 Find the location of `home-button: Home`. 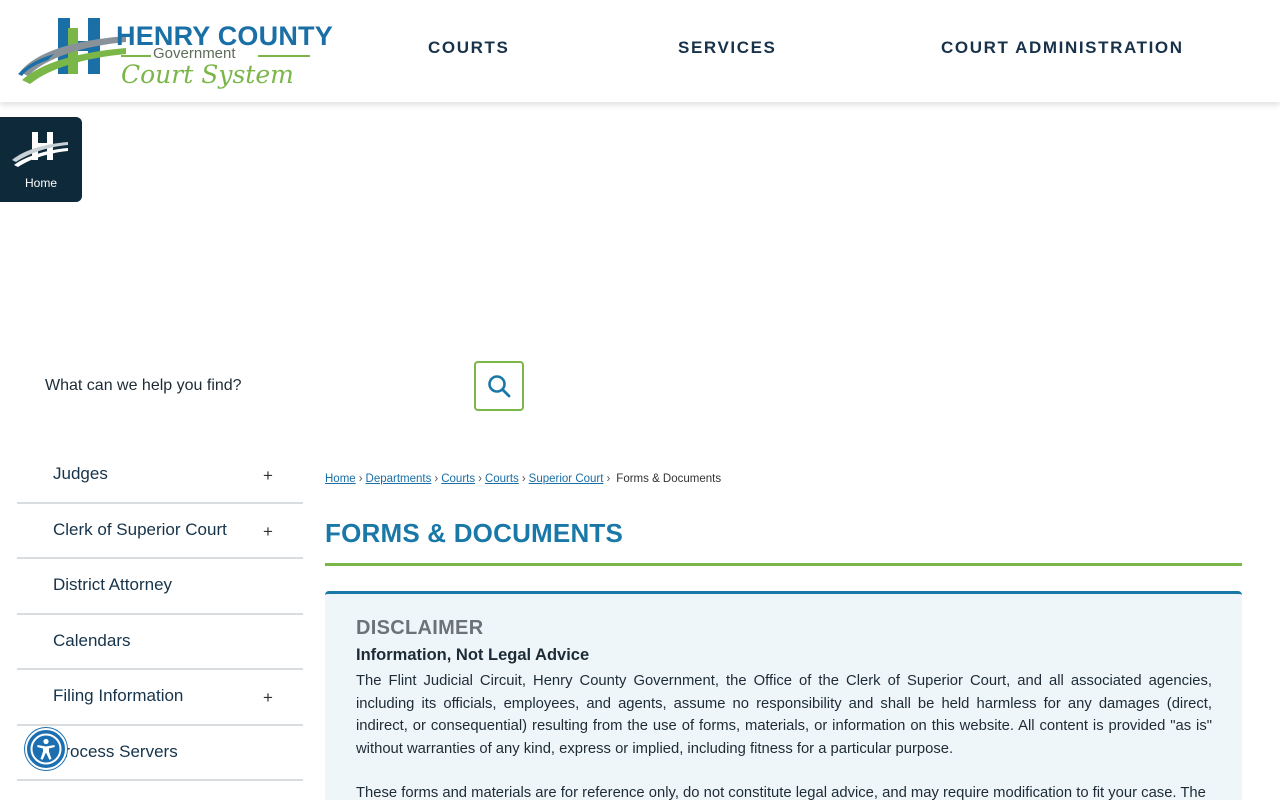

home-button: Home is located at coordinates (41, 159).